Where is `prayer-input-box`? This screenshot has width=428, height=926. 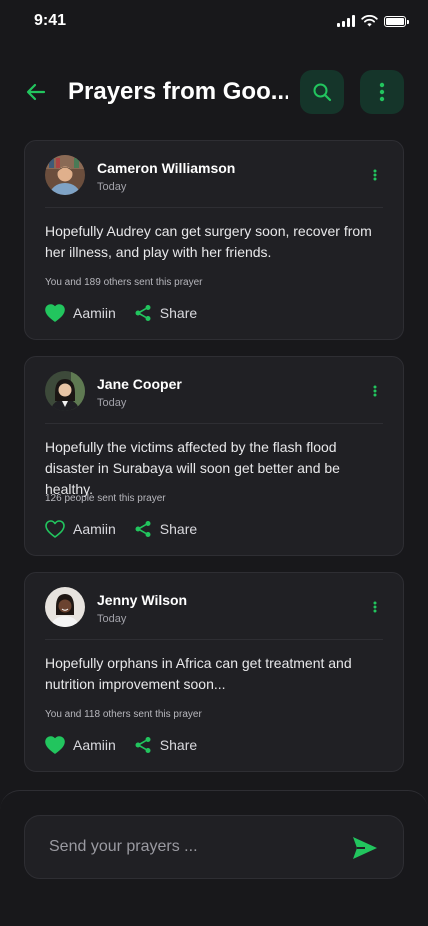 prayer-input-box is located at coordinates (214, 847).